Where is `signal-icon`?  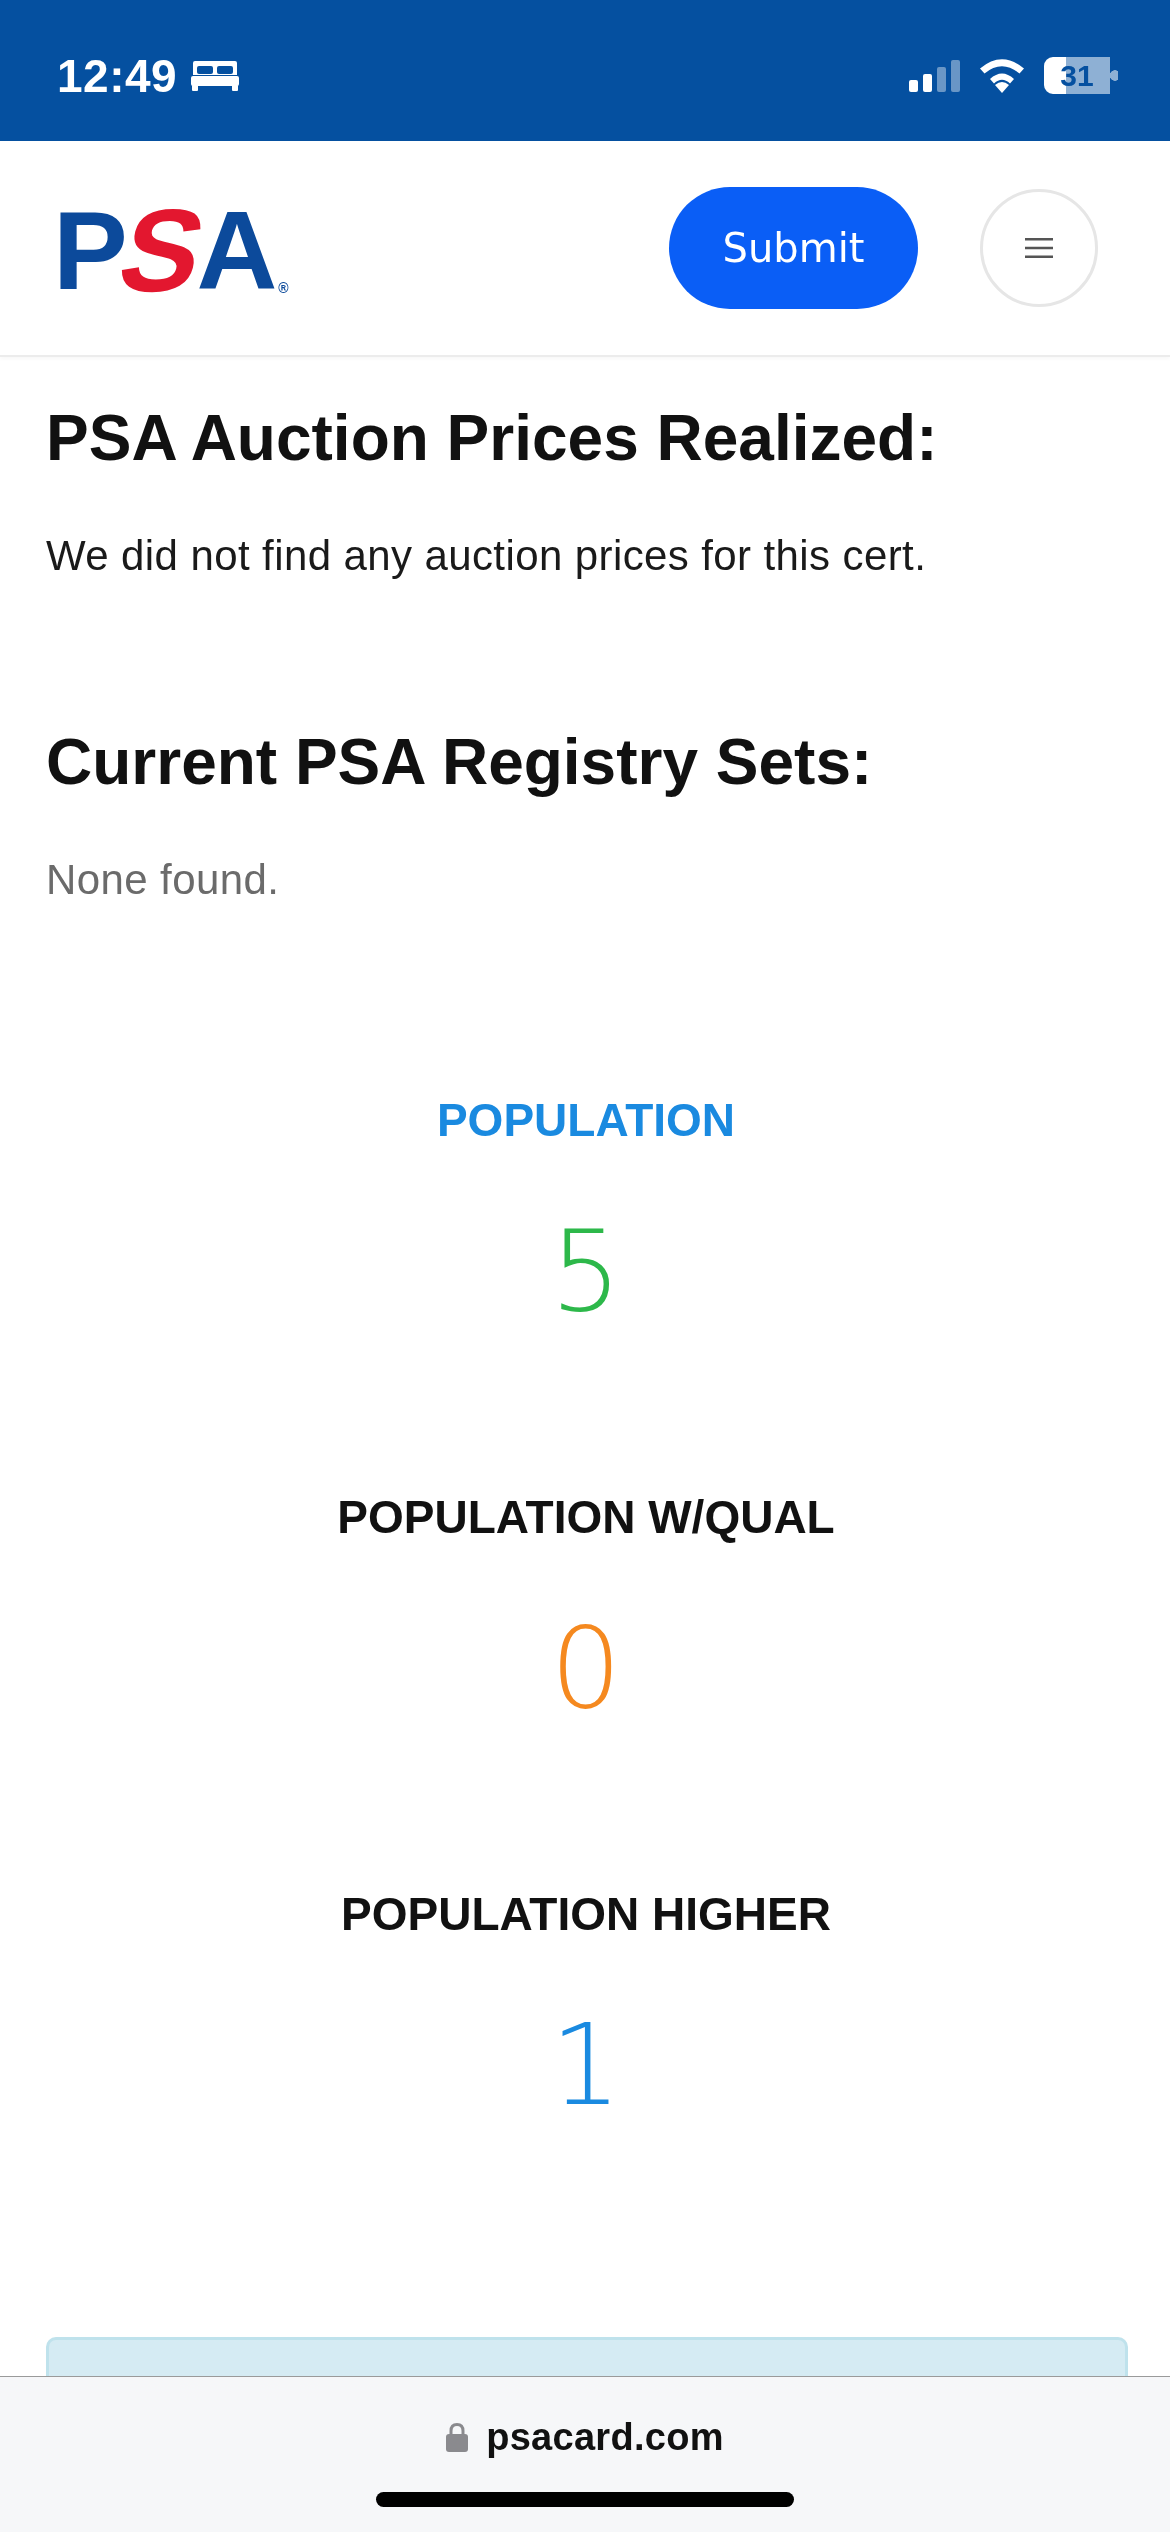 signal-icon is located at coordinates (934, 75).